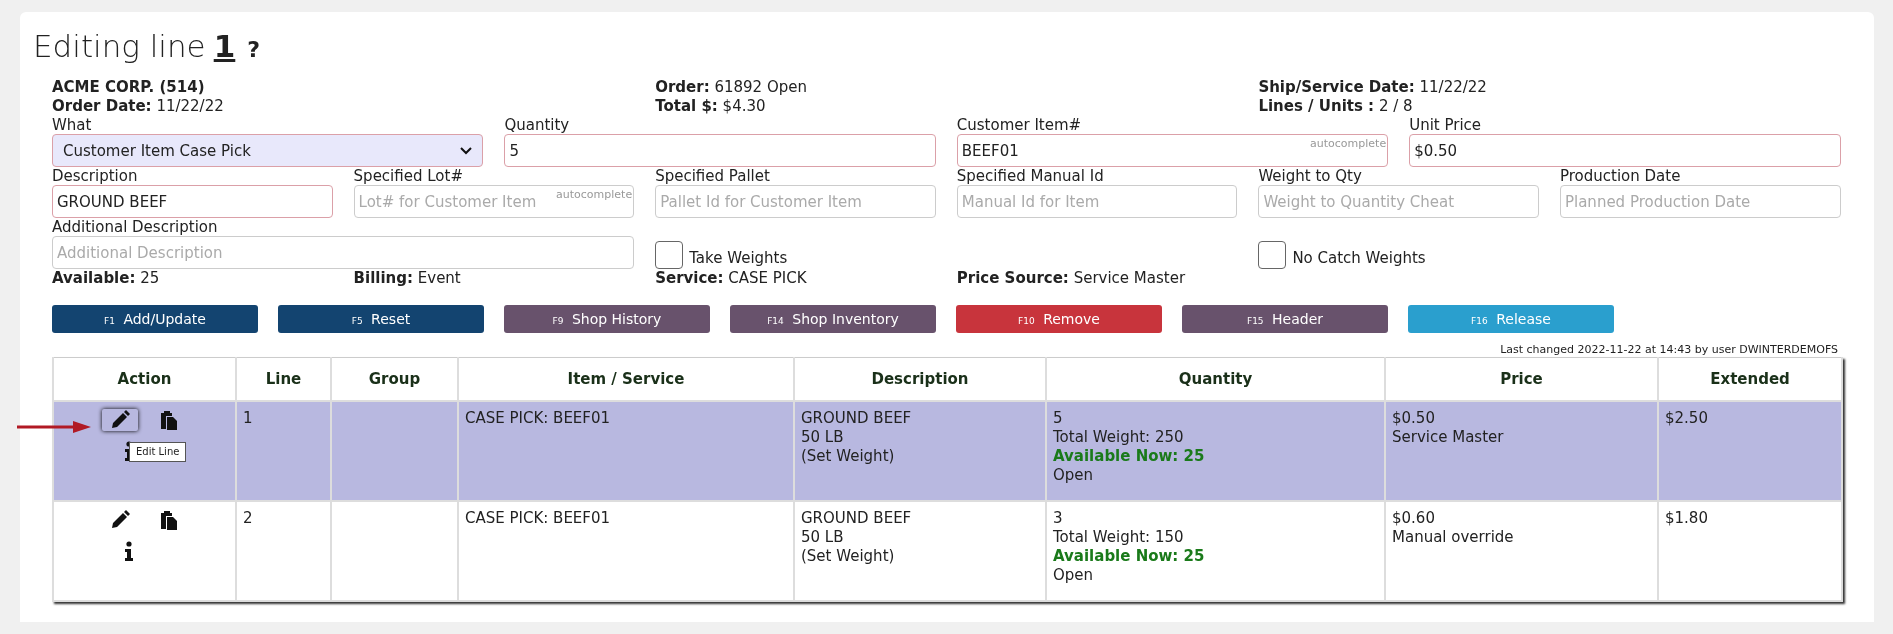  Describe the element at coordinates (1453, 537) in the screenshot. I see `price-source: Manual override` at that location.